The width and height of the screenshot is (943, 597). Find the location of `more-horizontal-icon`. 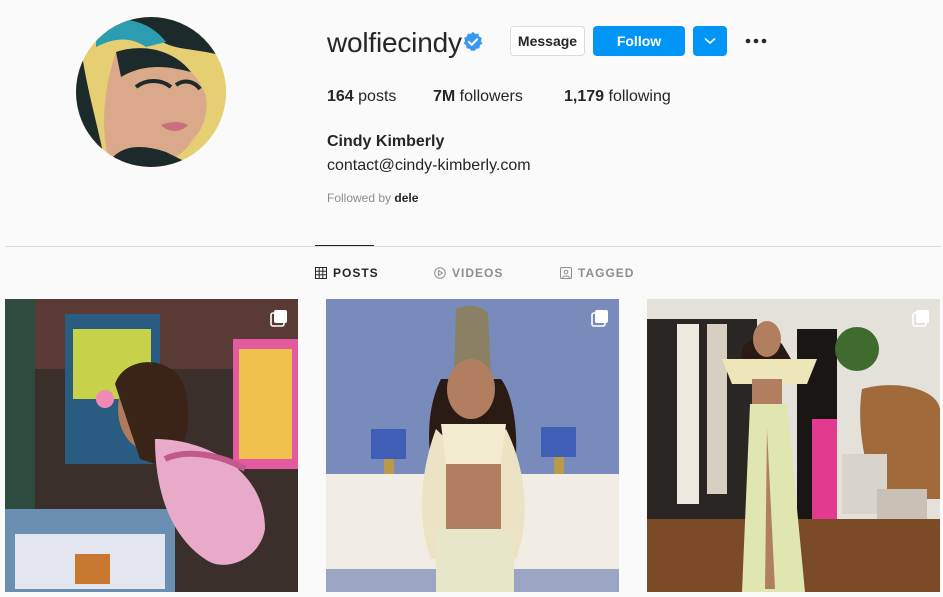

more-horizontal-icon is located at coordinates (756, 41).